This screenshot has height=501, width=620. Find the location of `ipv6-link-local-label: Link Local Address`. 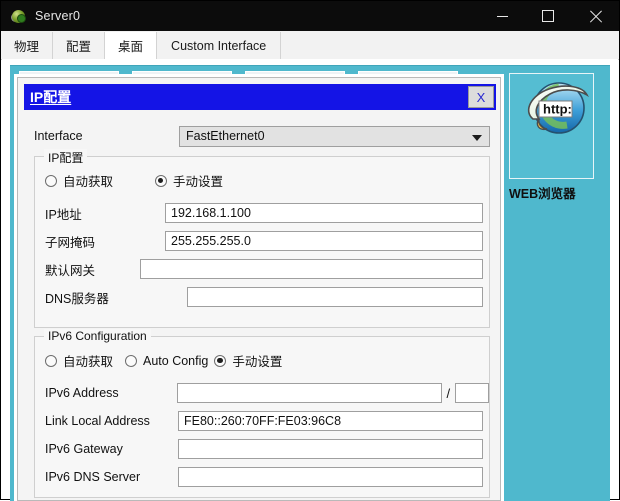

ipv6-link-local-label: Link Local Address is located at coordinates (97, 421).